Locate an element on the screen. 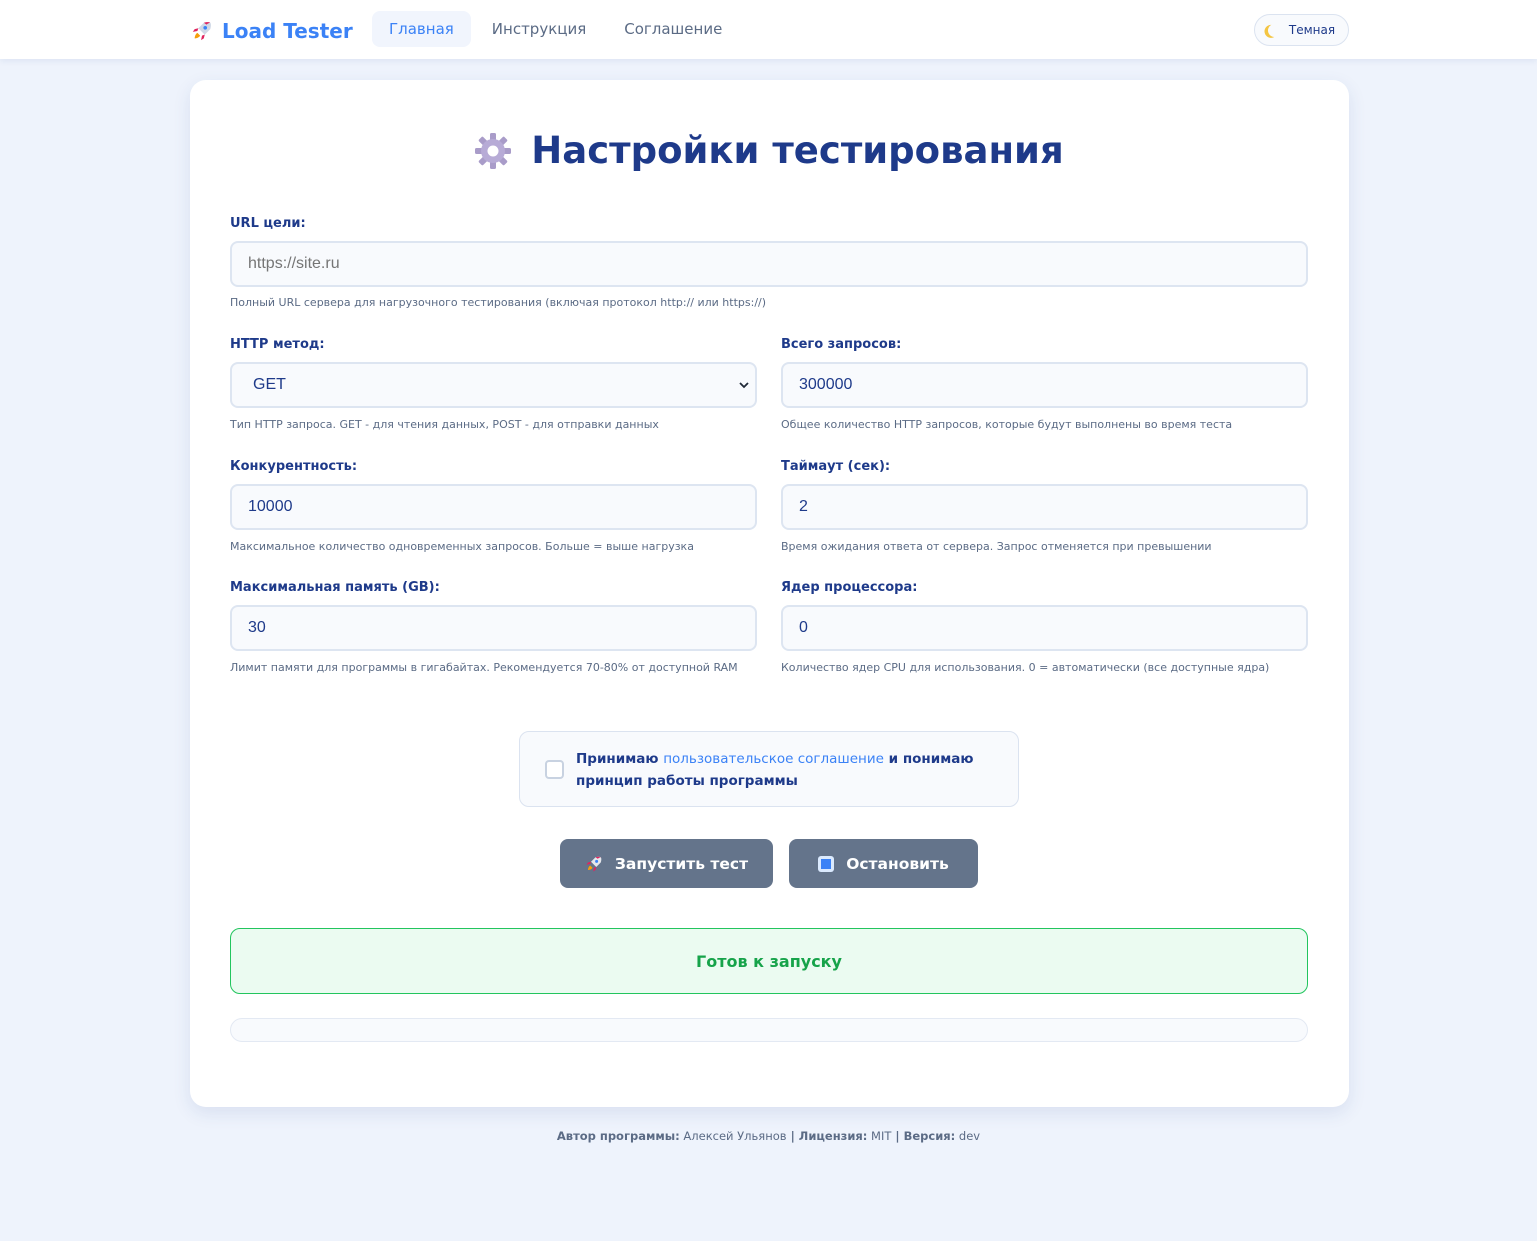  stop-button: Остановить is located at coordinates (883, 863).